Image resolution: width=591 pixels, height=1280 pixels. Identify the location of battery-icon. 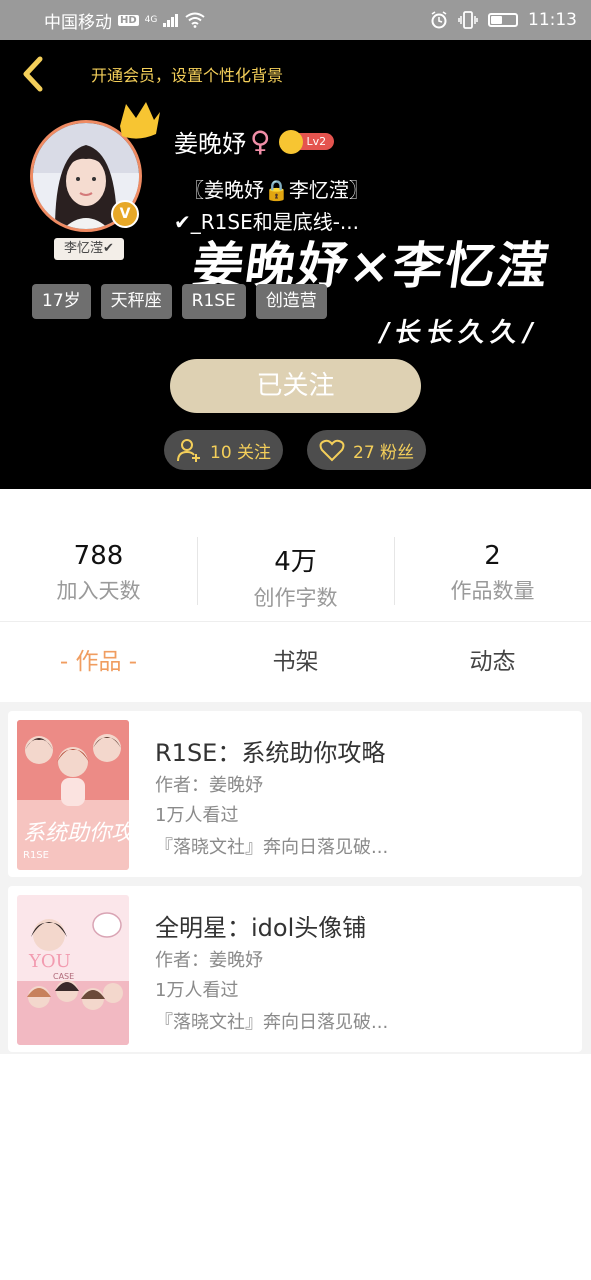
(503, 20).